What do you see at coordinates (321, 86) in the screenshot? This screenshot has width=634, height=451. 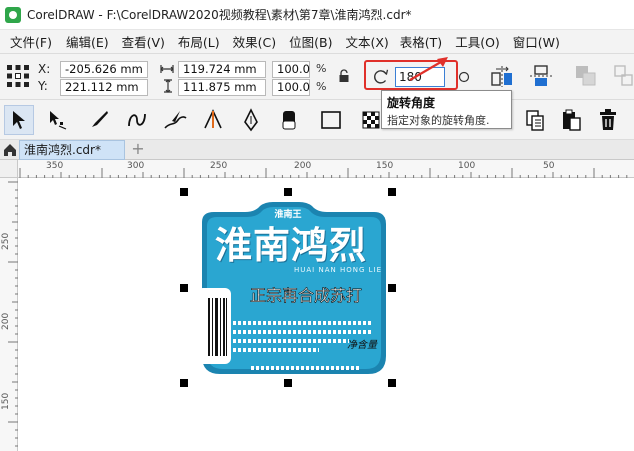 I see `percent-label-h: %` at bounding box center [321, 86].